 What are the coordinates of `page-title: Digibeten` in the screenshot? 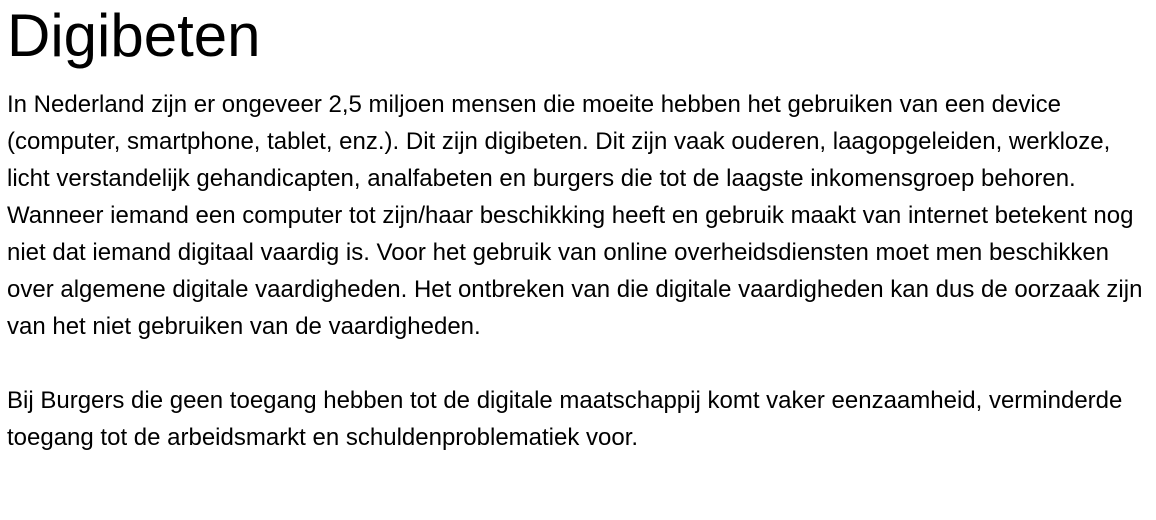 It's located at (134, 35).